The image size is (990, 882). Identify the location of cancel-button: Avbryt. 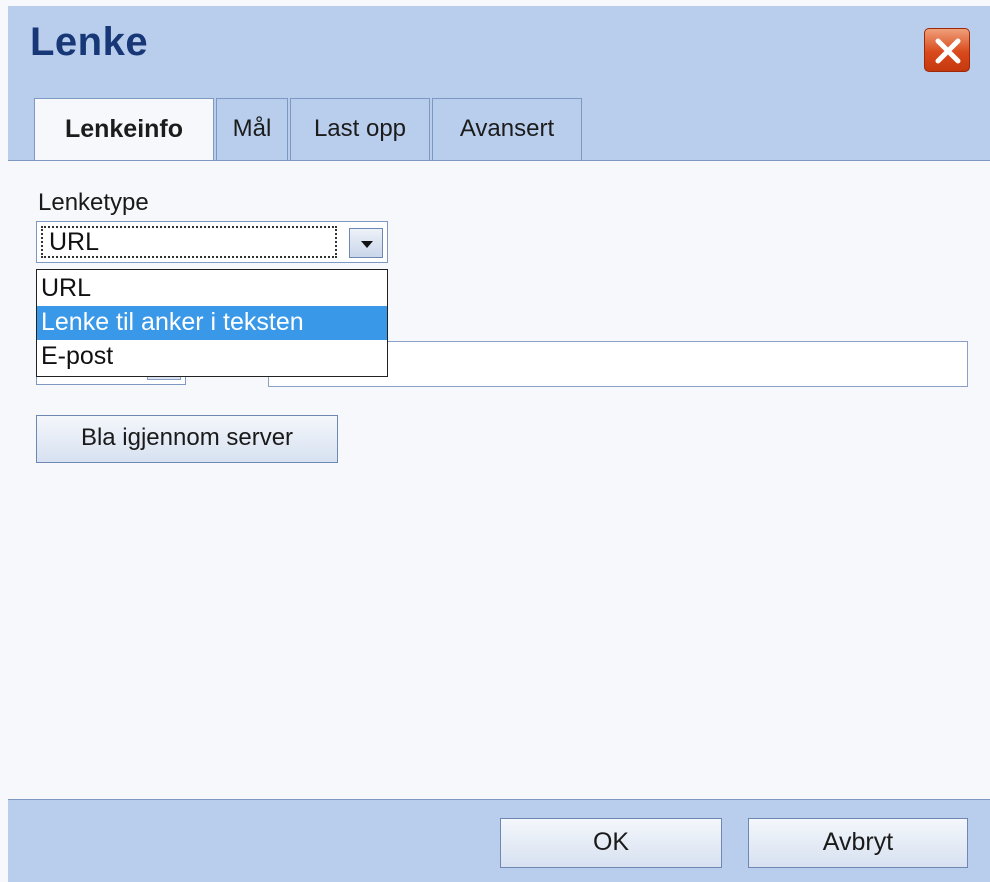
(858, 843).